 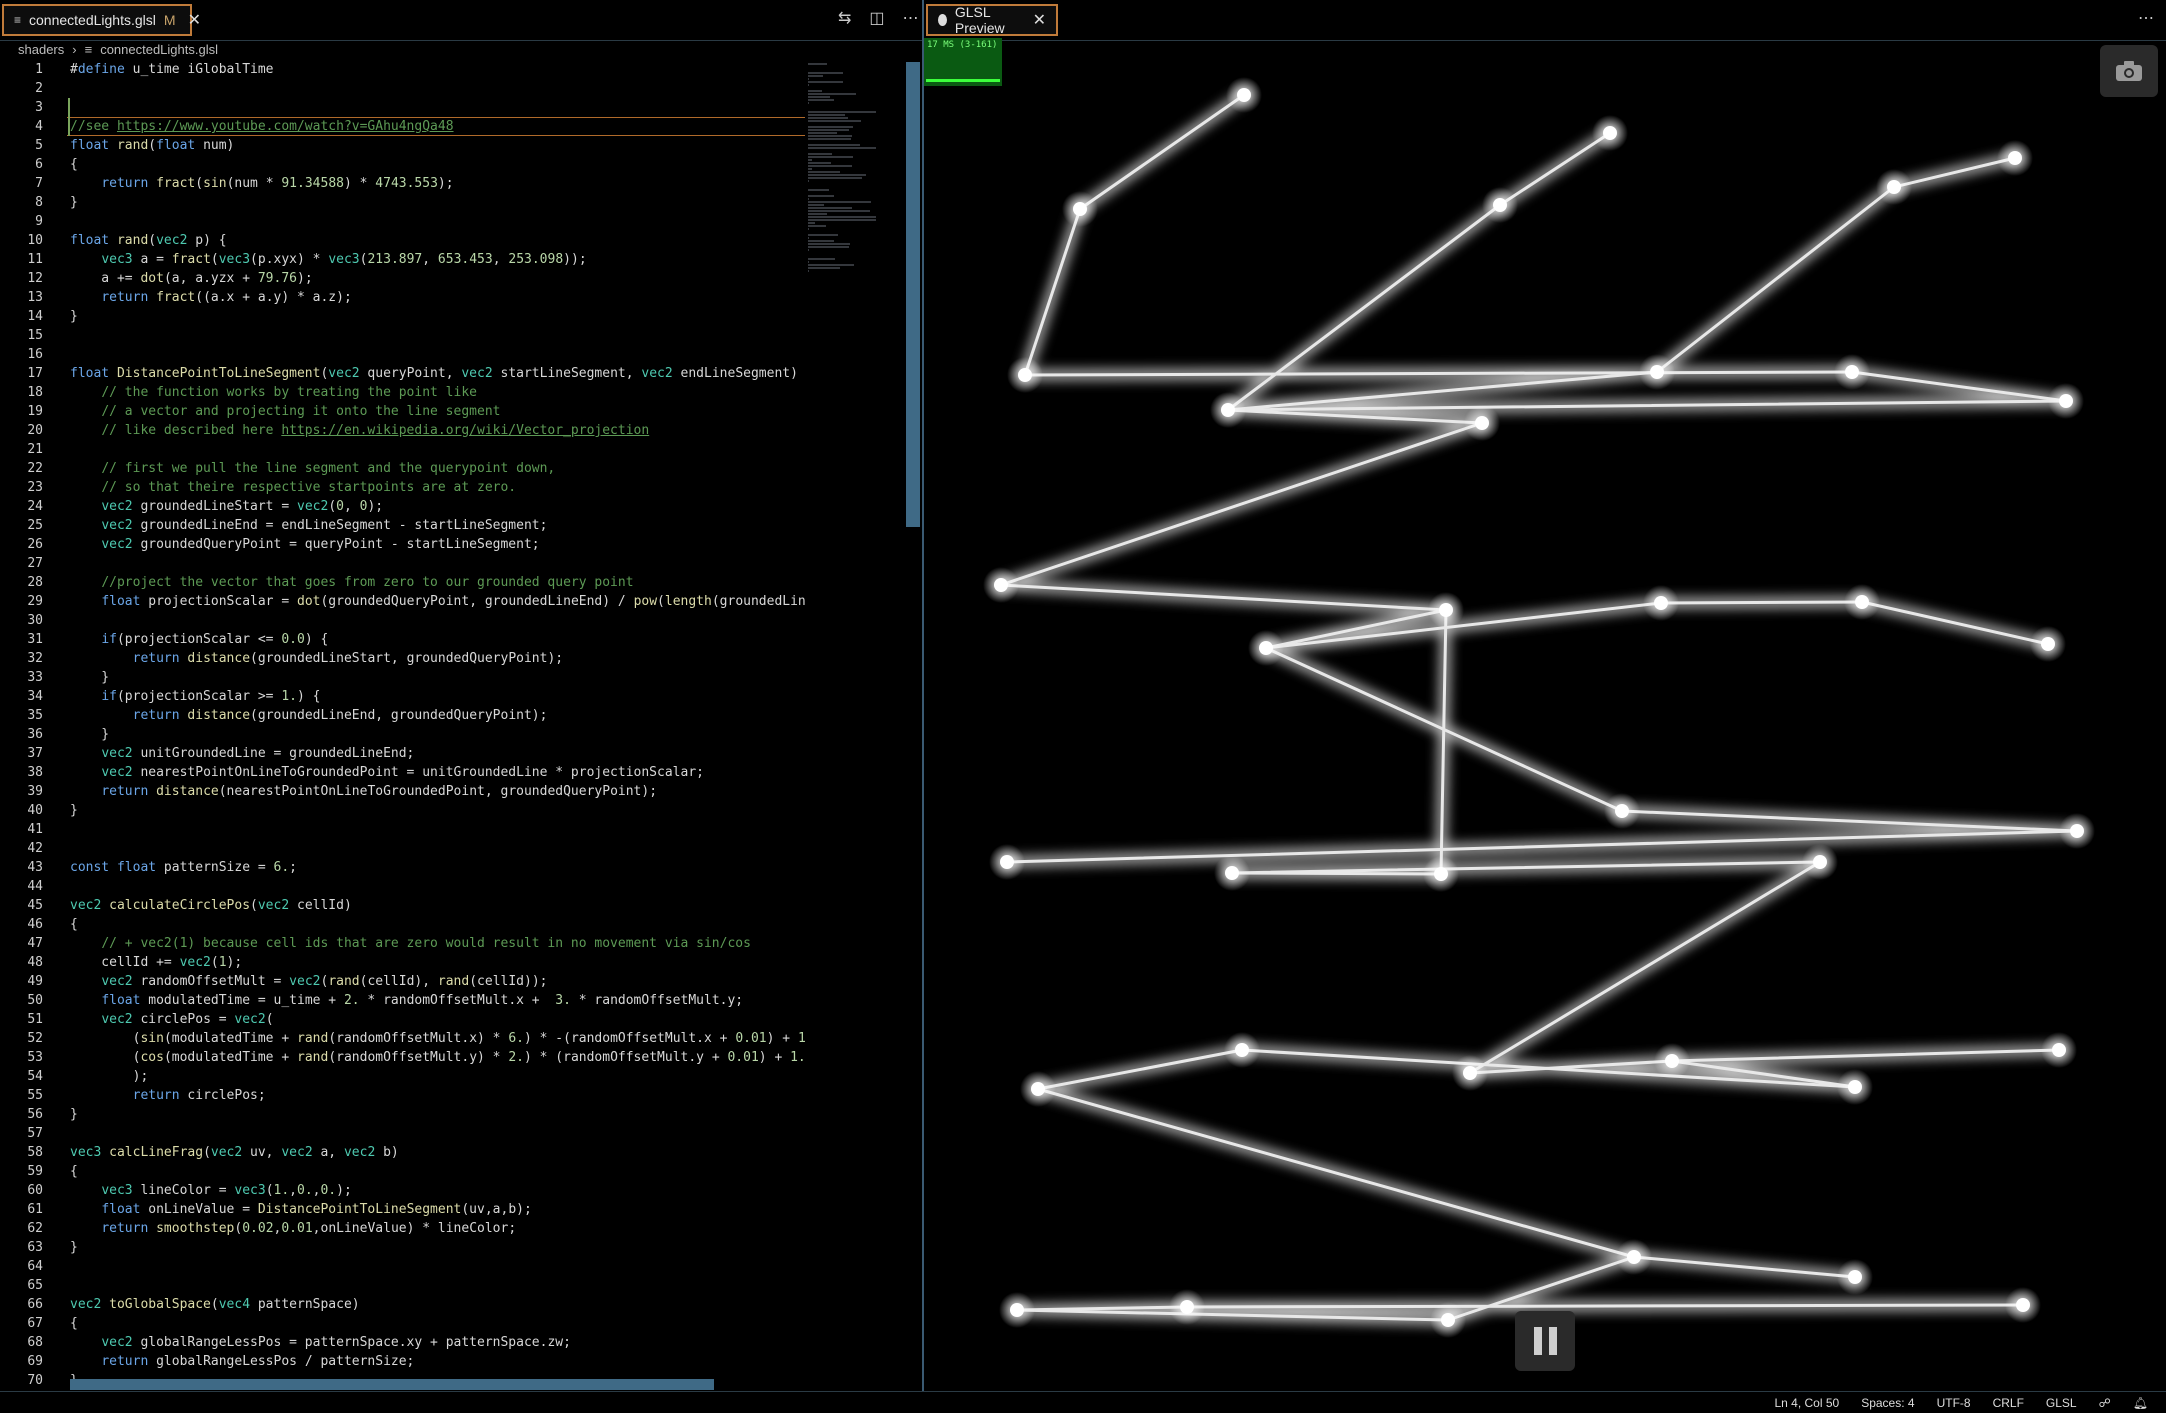 What do you see at coordinates (402, 1133) in the screenshot?
I see `code-line: 57` at bounding box center [402, 1133].